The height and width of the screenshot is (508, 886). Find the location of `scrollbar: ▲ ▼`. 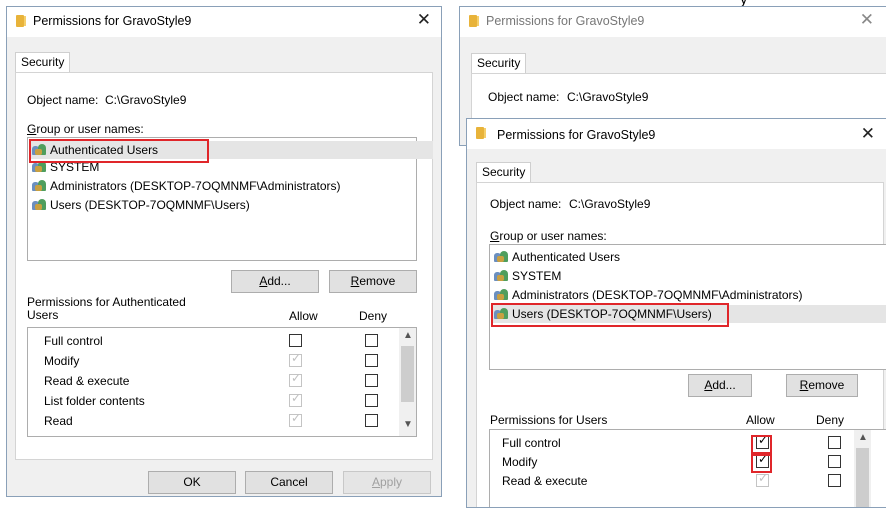

scrollbar: ▲ ▼ is located at coordinates (407, 382).